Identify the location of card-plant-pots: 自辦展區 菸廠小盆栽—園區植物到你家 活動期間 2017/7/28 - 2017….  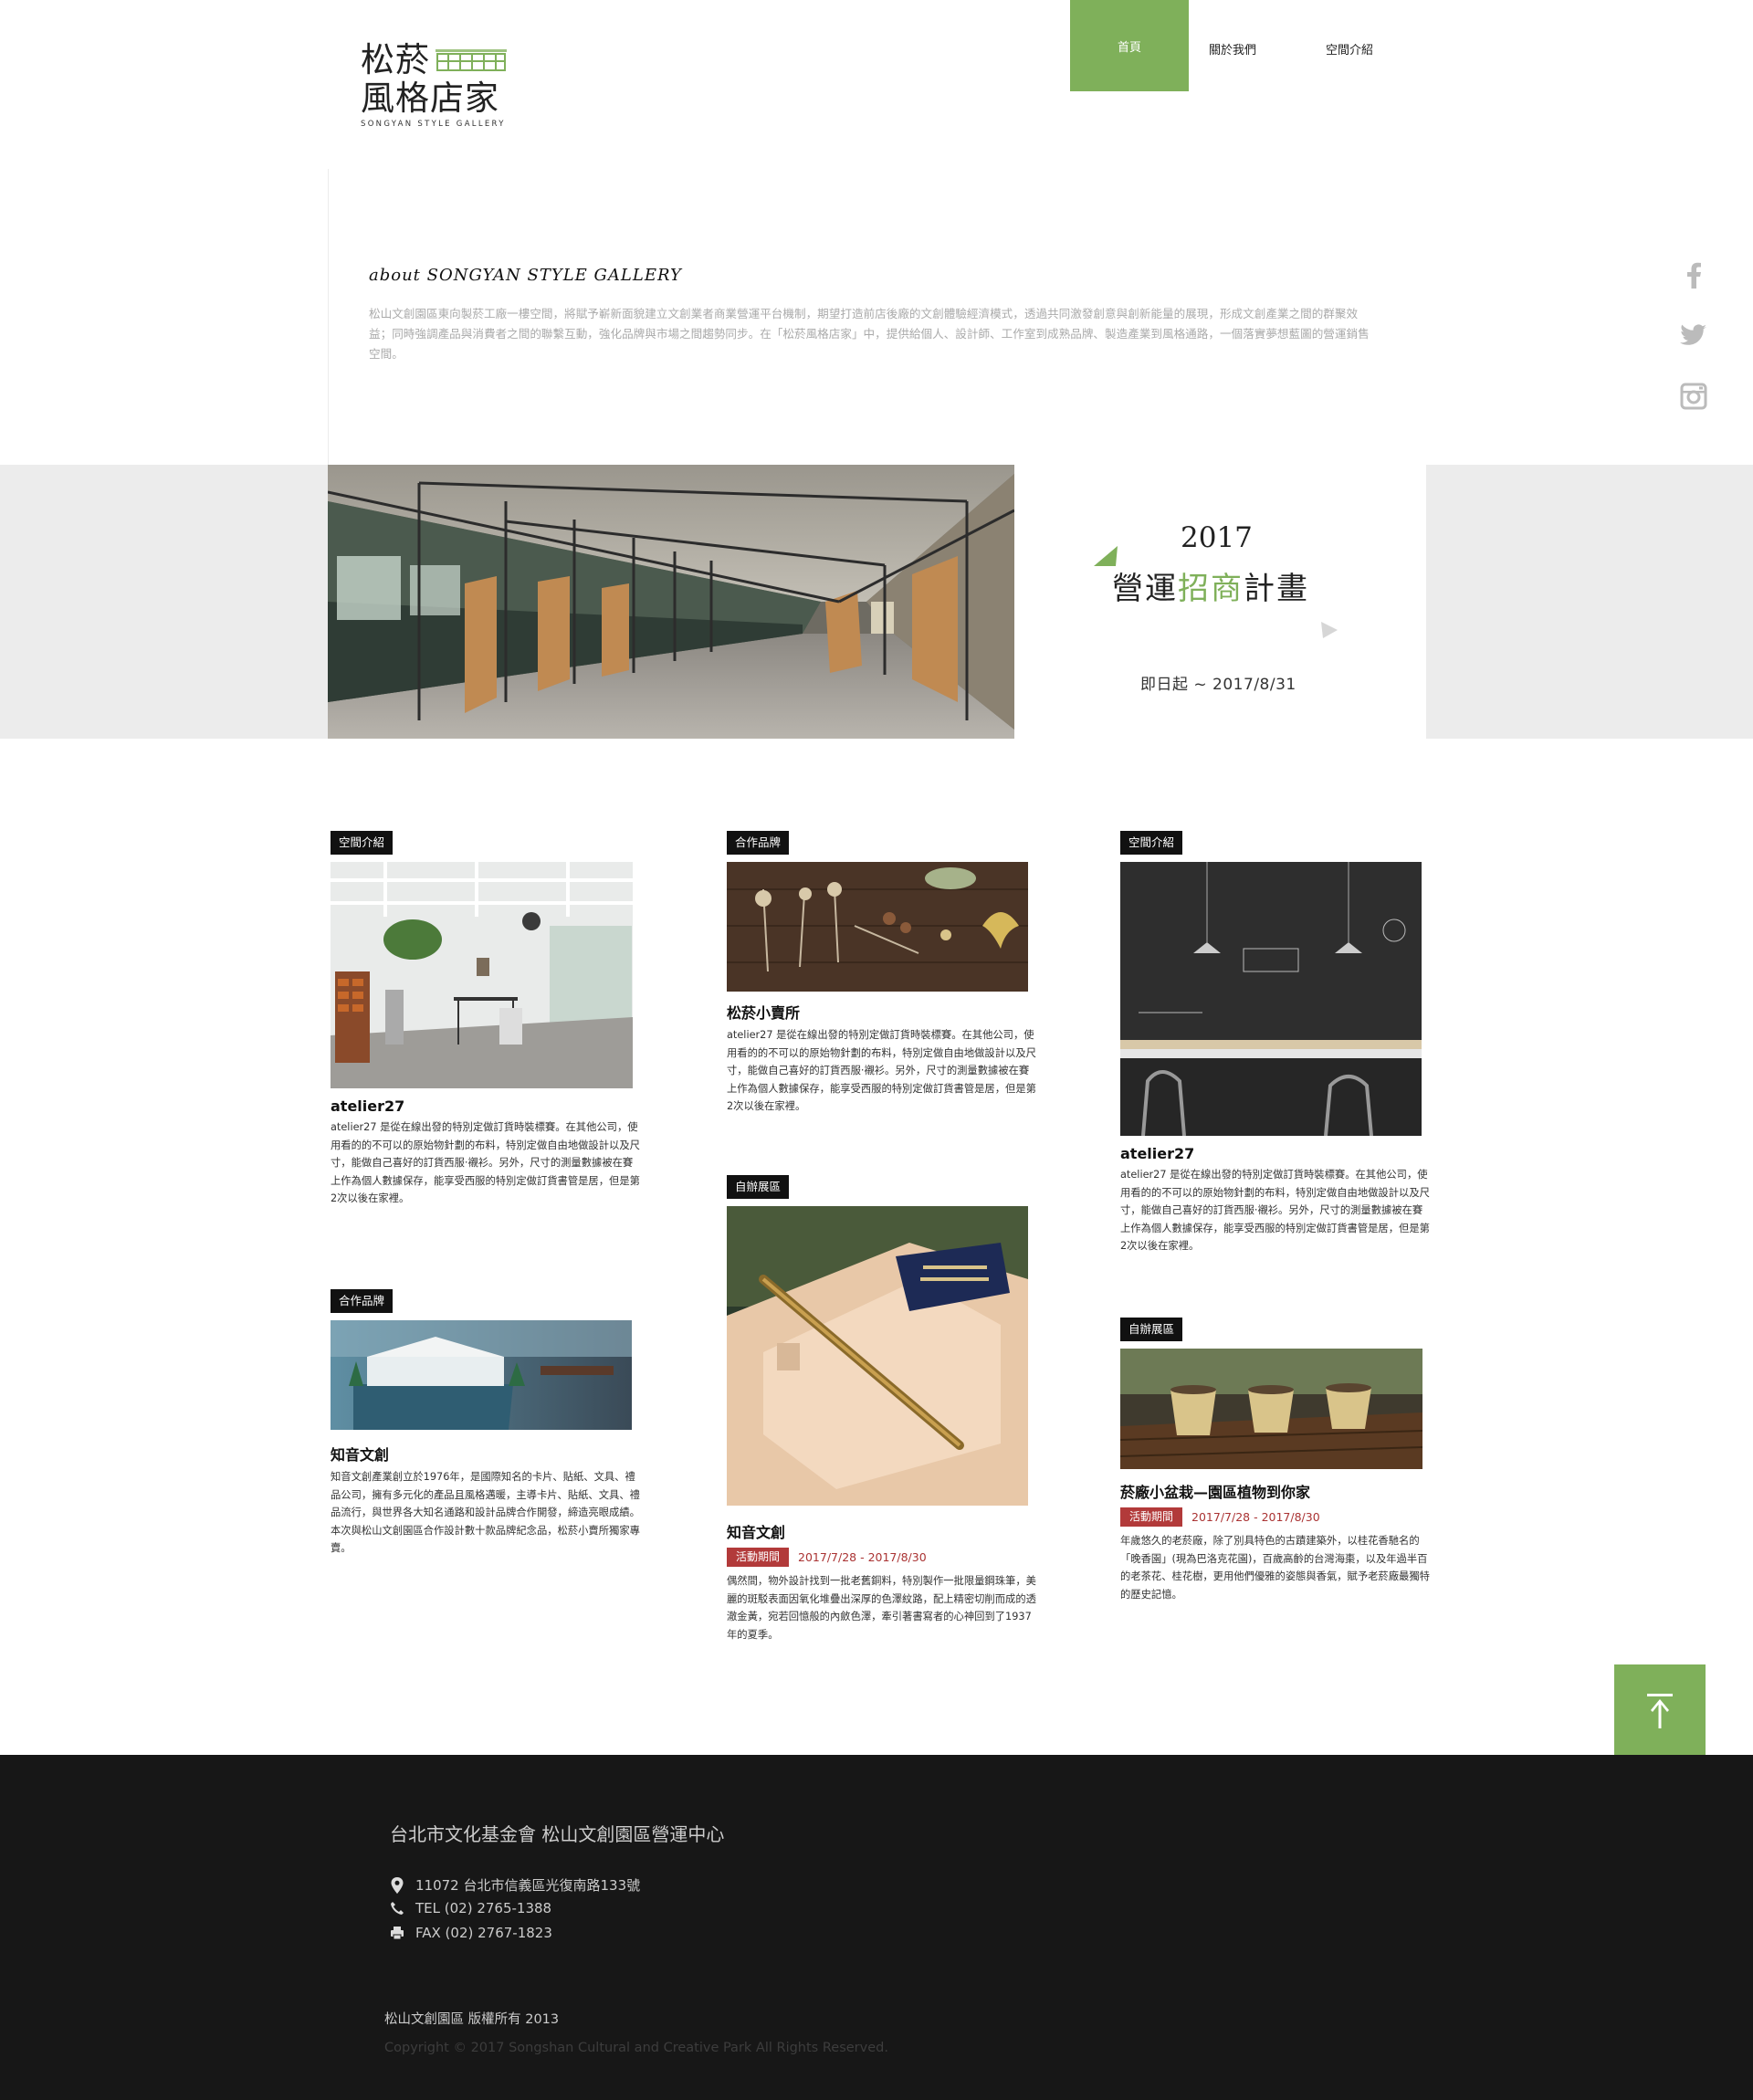
(1275, 1460).